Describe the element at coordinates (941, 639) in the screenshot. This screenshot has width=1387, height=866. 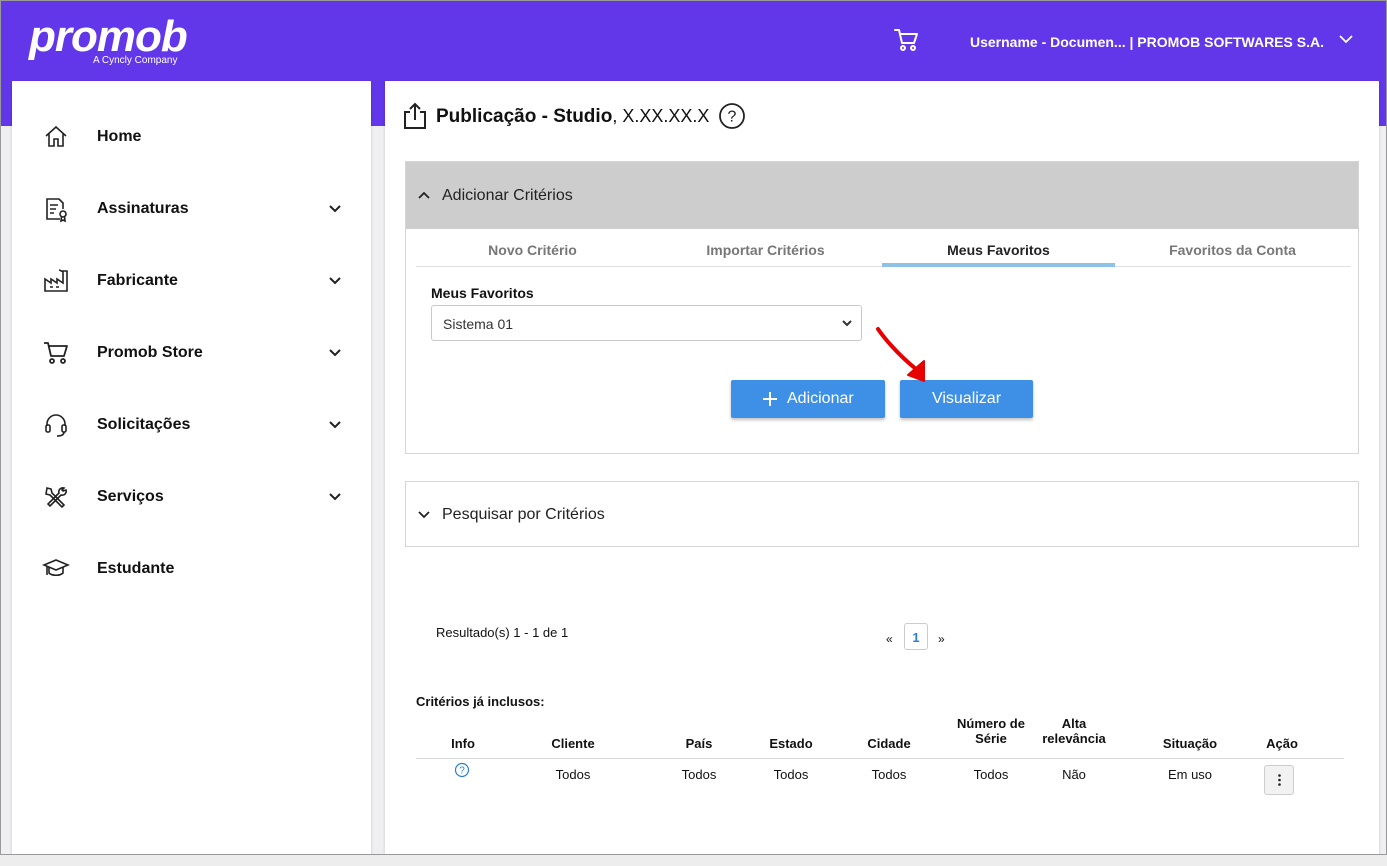
I see `pagination-next: »` at that location.